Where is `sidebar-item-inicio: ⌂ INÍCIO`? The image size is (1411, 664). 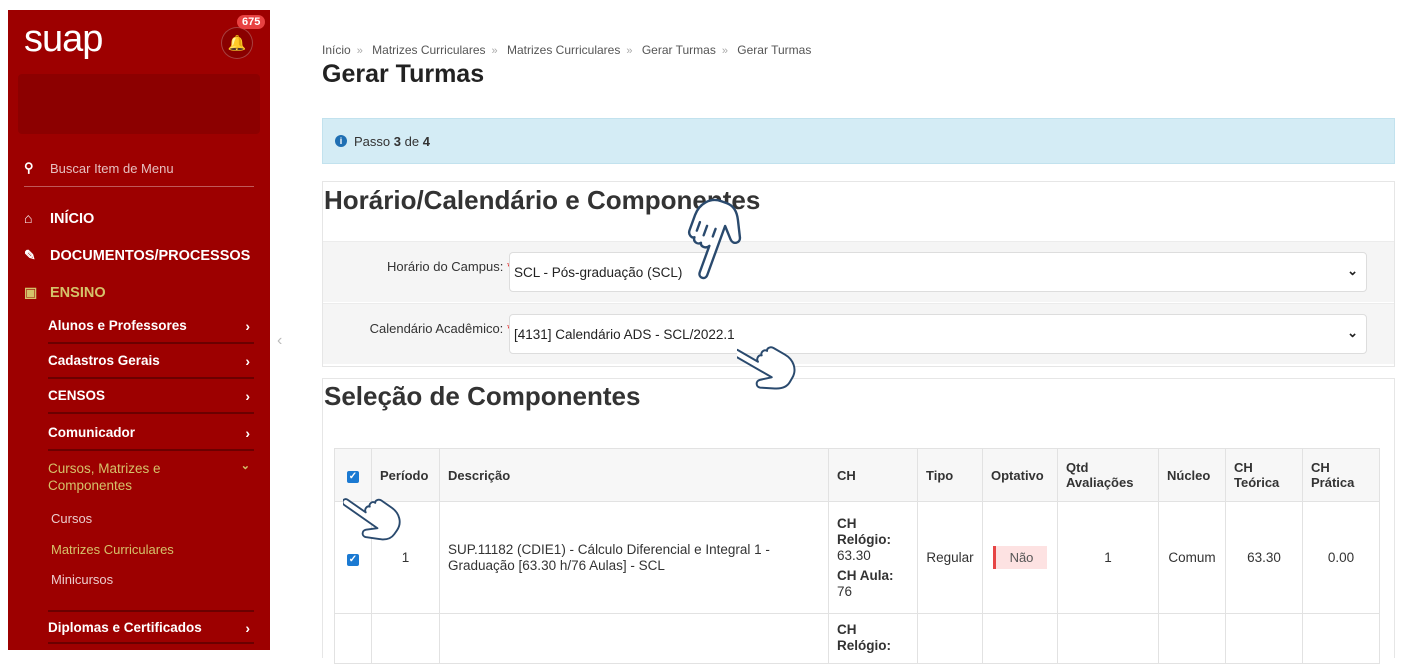
sidebar-item-inicio: ⌂ INÍCIO is located at coordinates (59, 218).